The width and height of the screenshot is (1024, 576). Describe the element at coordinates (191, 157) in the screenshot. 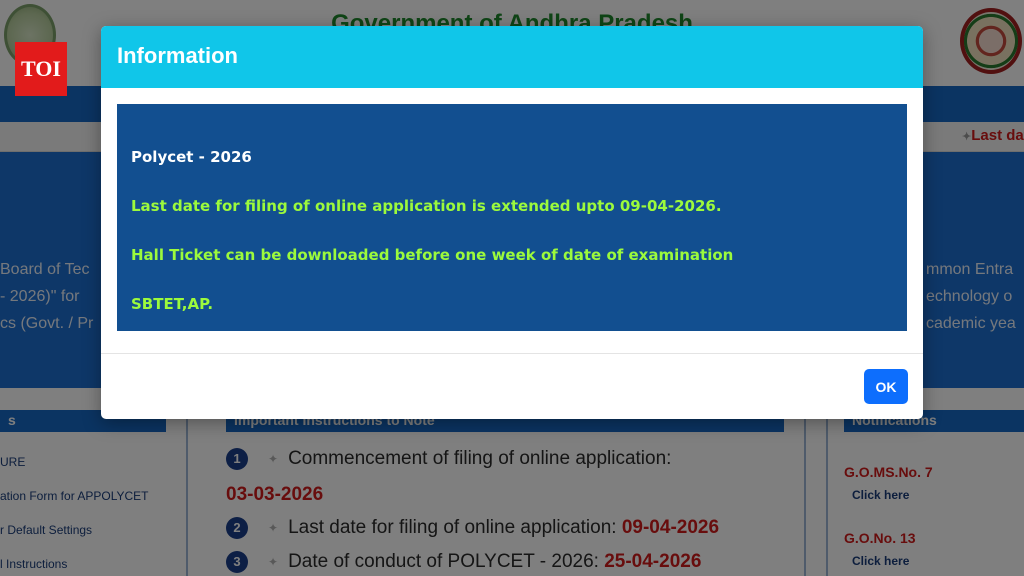

I see `message-heading: Polycet - 2026` at that location.